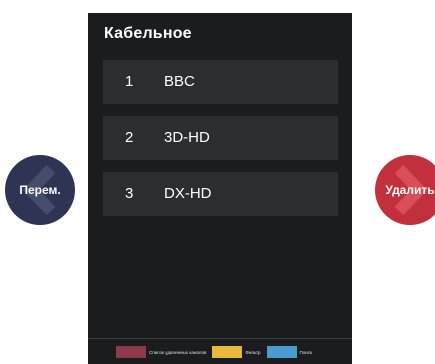 Image resolution: width=435 pixels, height=364 pixels. I want to click on color-key-bar: Список удаленных каналов Фильтр Поиск, so click(220, 351).